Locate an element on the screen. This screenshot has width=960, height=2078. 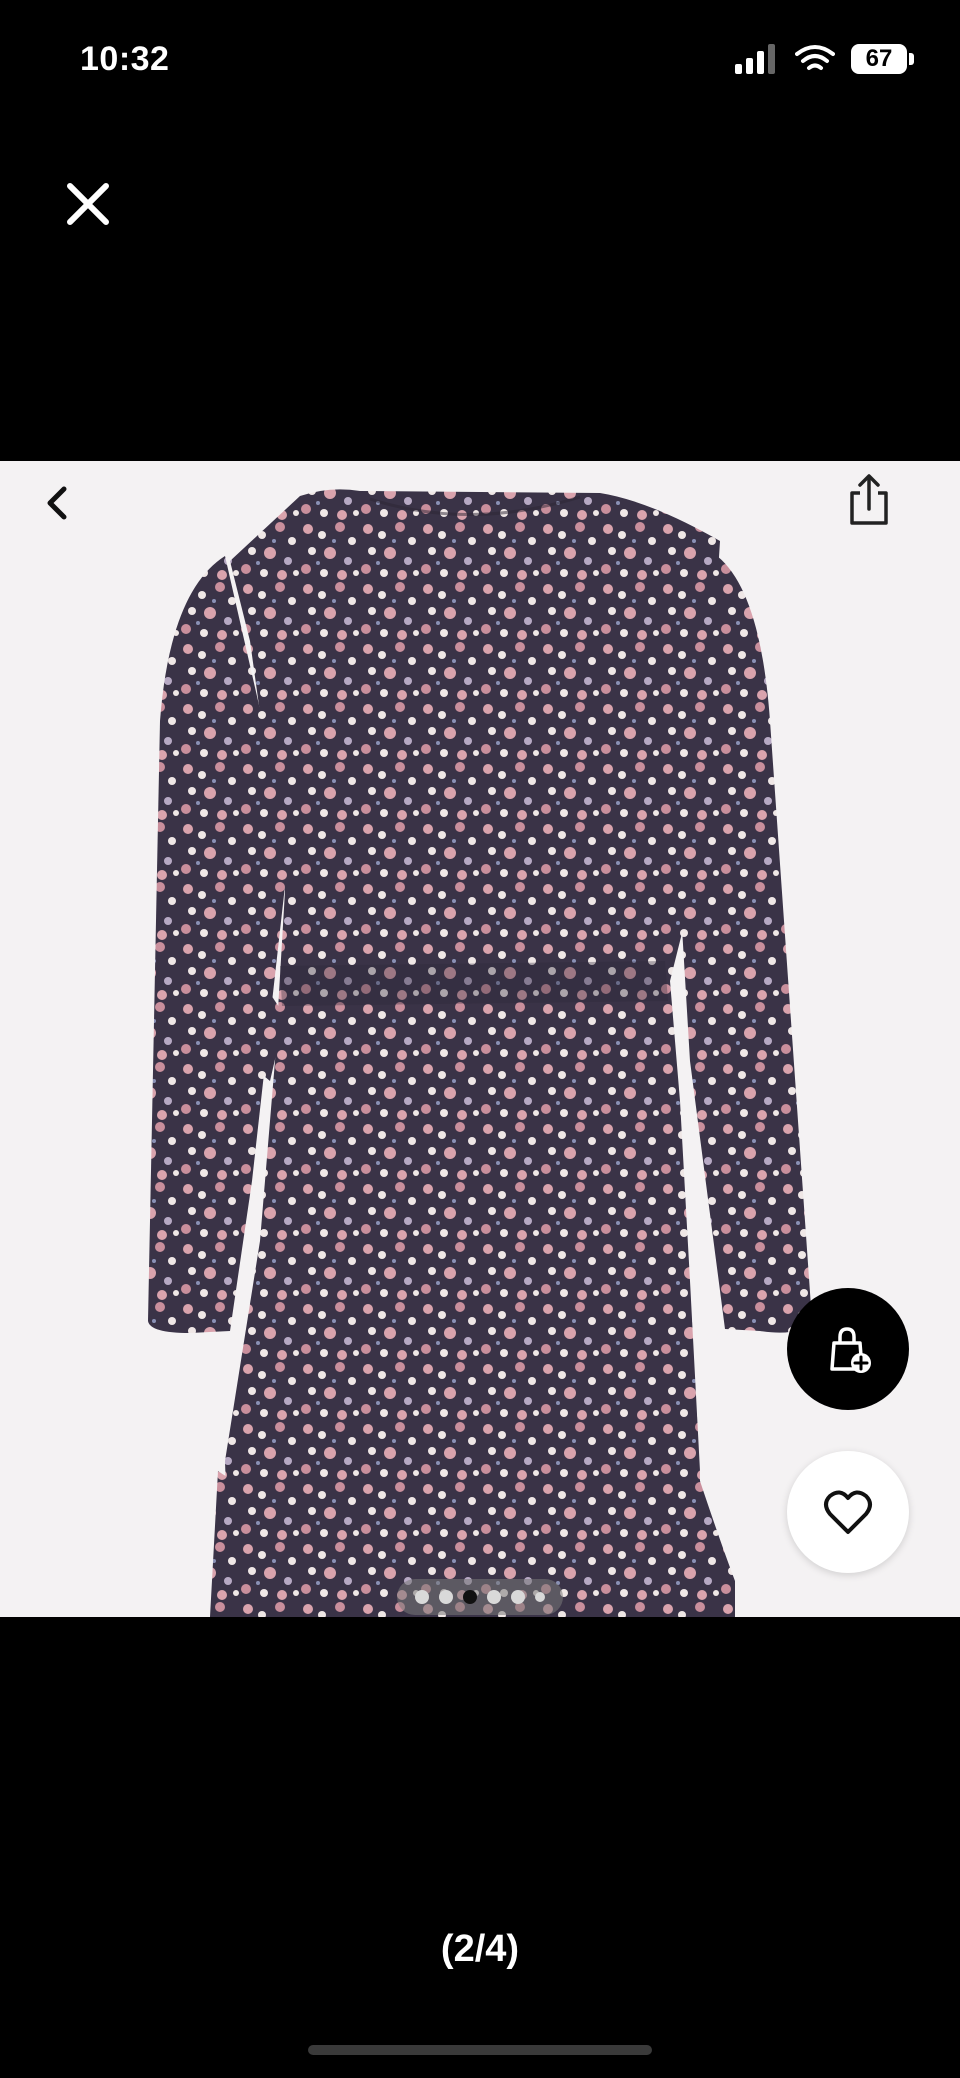
battery-icon: 67 is located at coordinates (879, 59).